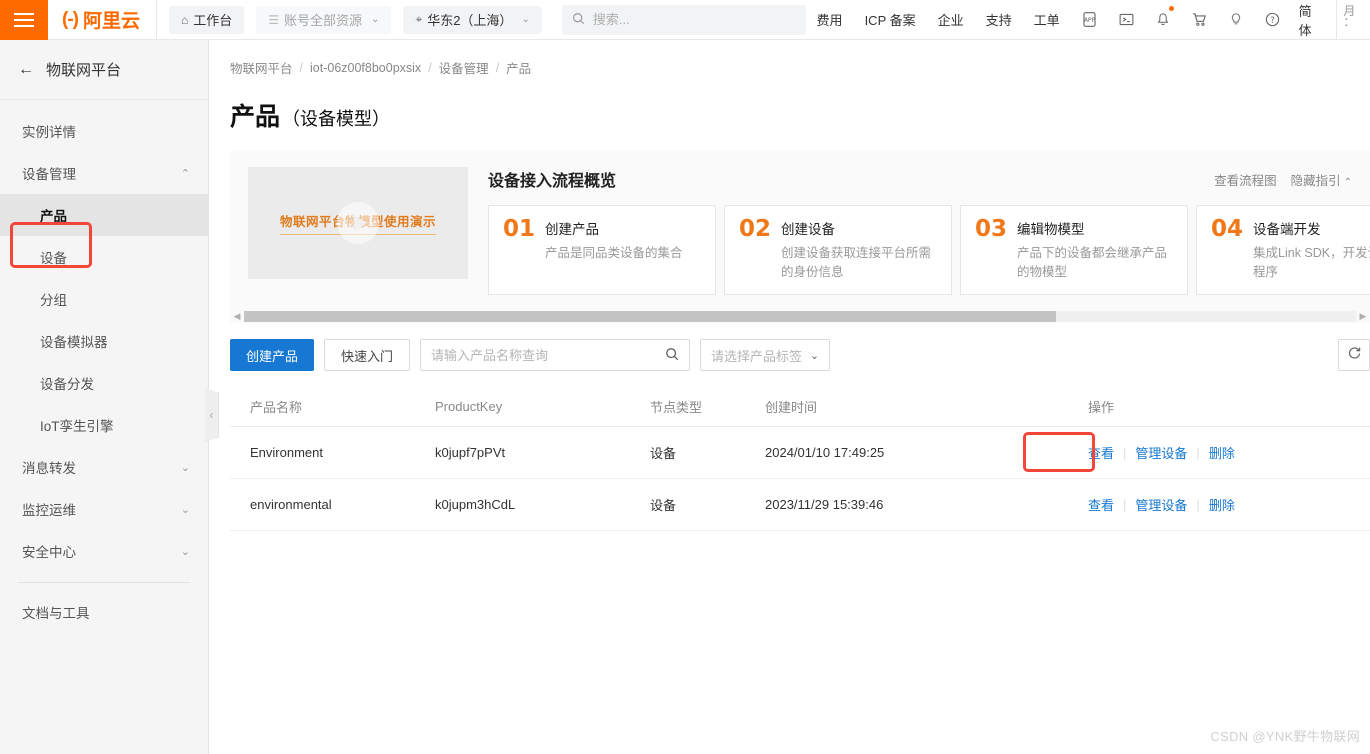 The image size is (1370, 754). I want to click on user-account-area: 月：, so click(1353, 20).